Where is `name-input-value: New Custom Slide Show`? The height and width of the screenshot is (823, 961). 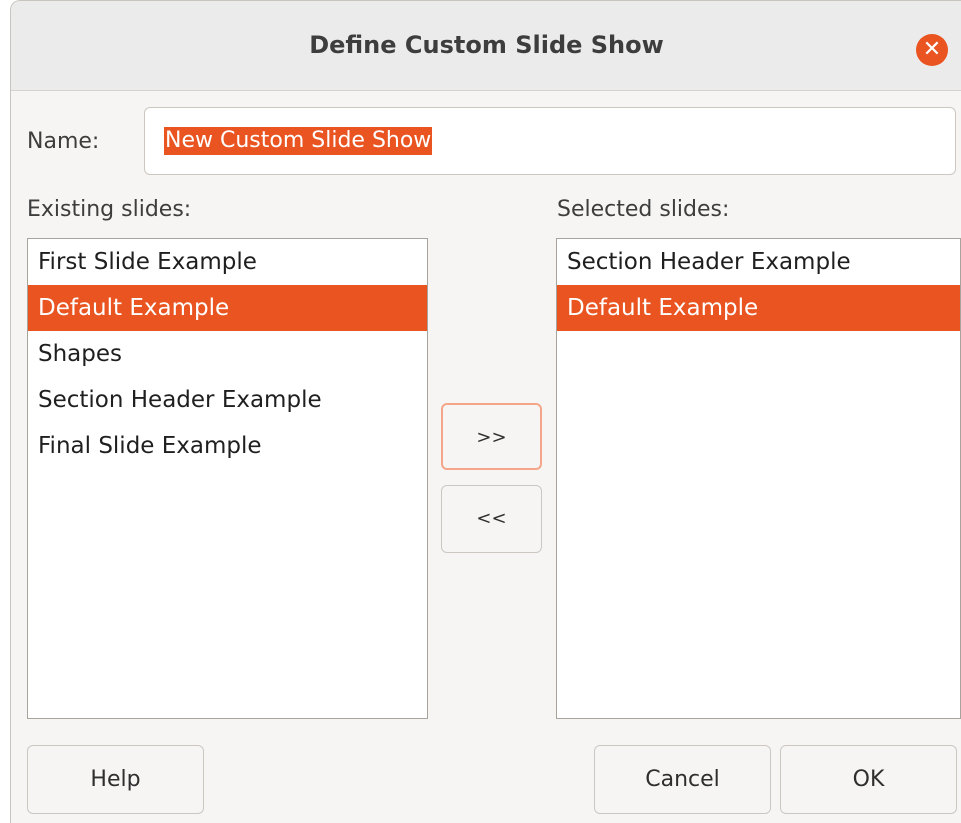 name-input-value: New Custom Slide Show is located at coordinates (298, 141).